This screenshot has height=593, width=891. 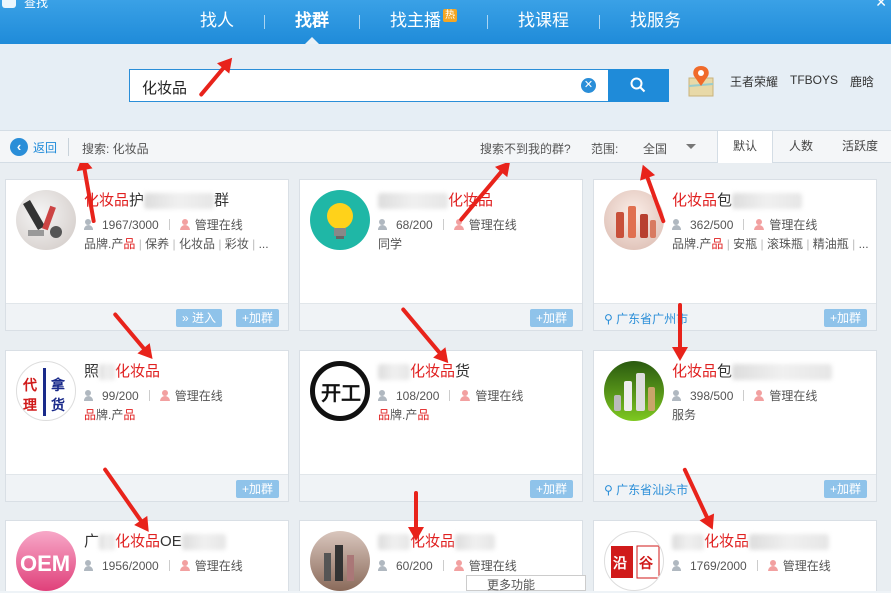 I want to click on location-pin-icon: ⚲, so click(x=610, y=319).